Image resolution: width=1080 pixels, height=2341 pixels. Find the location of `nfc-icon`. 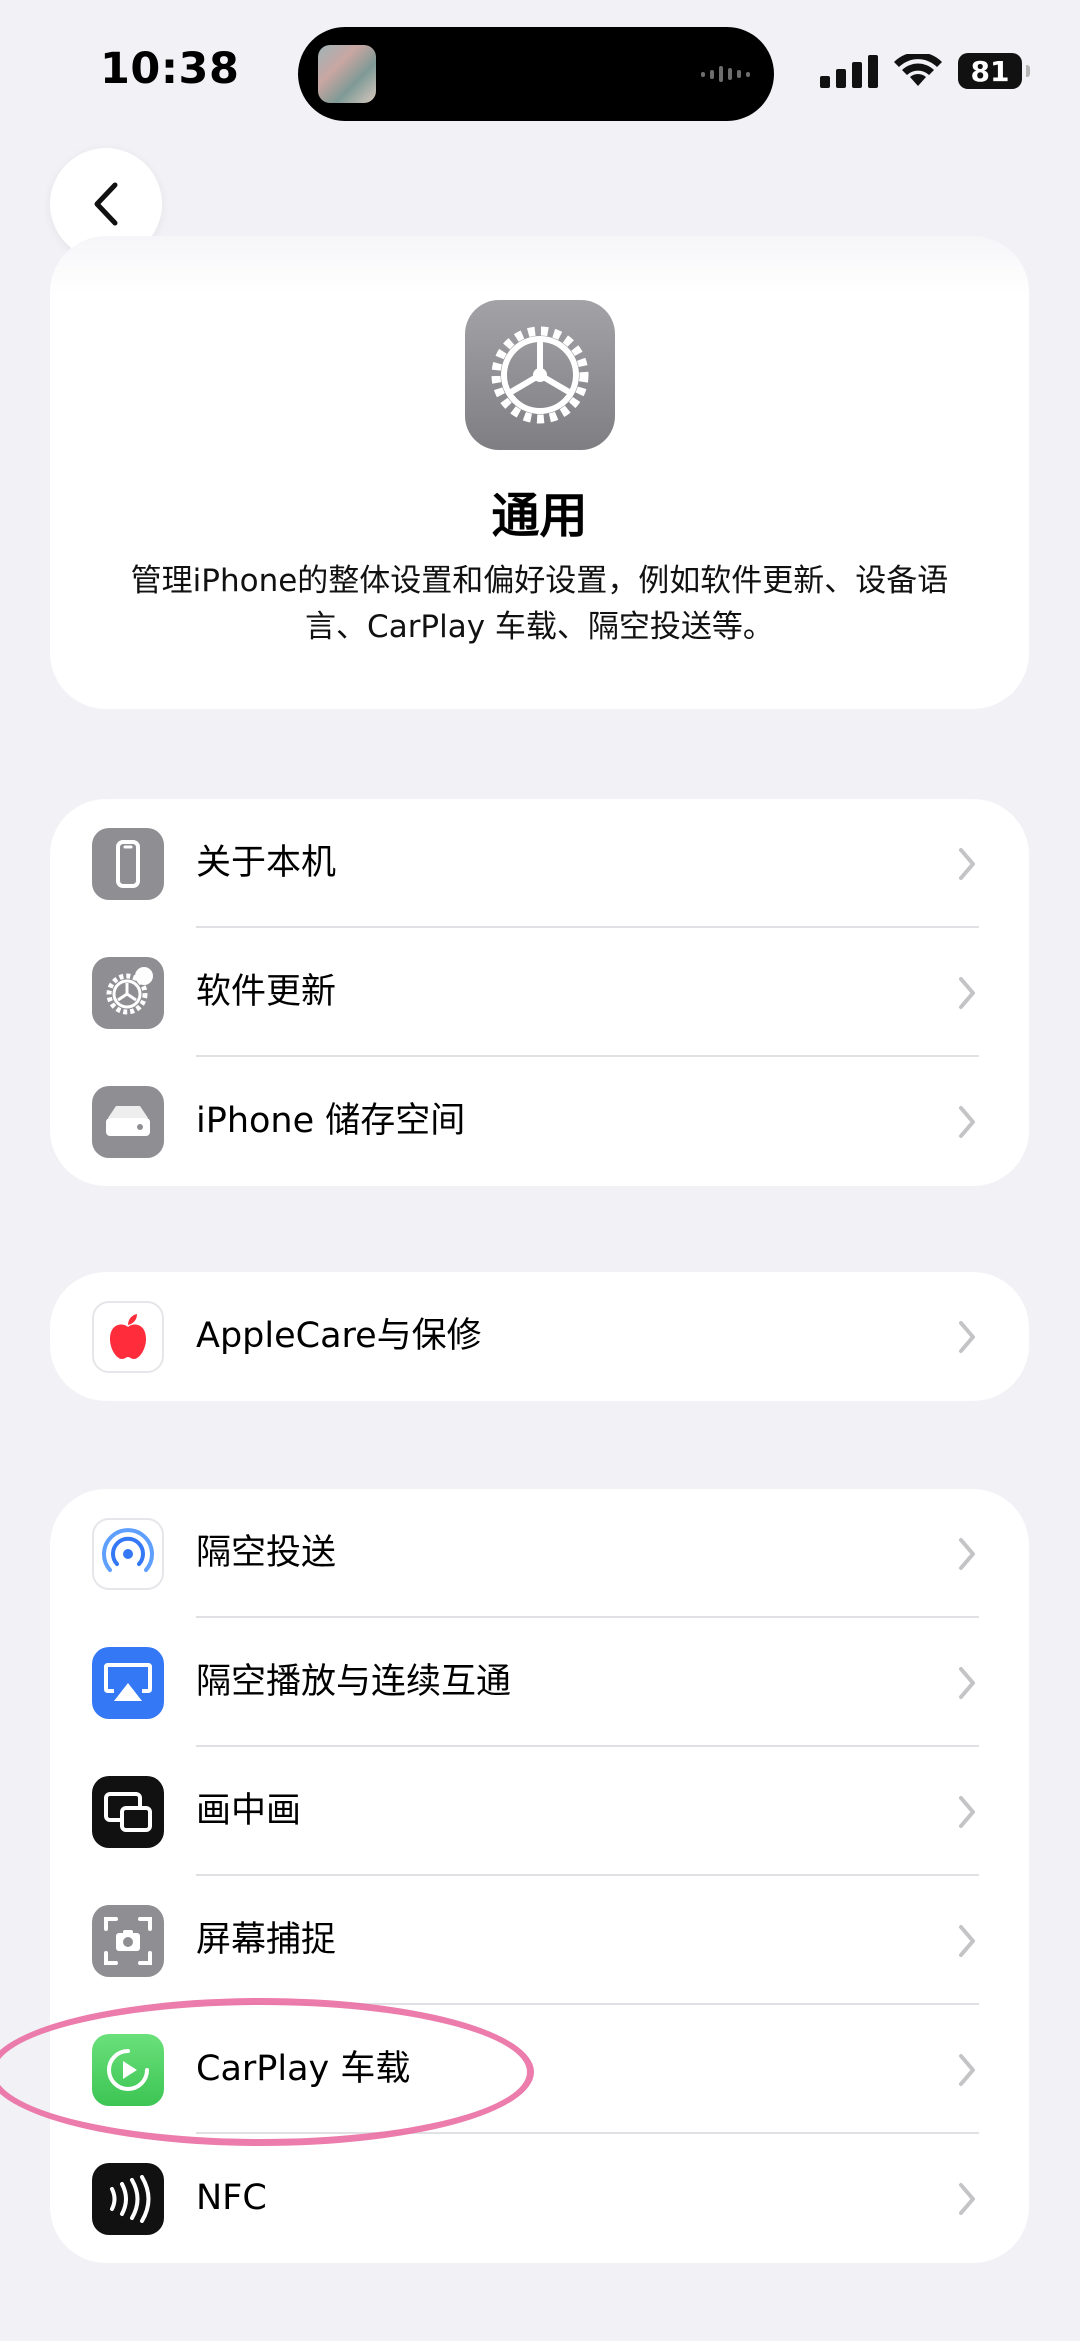

nfc-icon is located at coordinates (128, 2199).